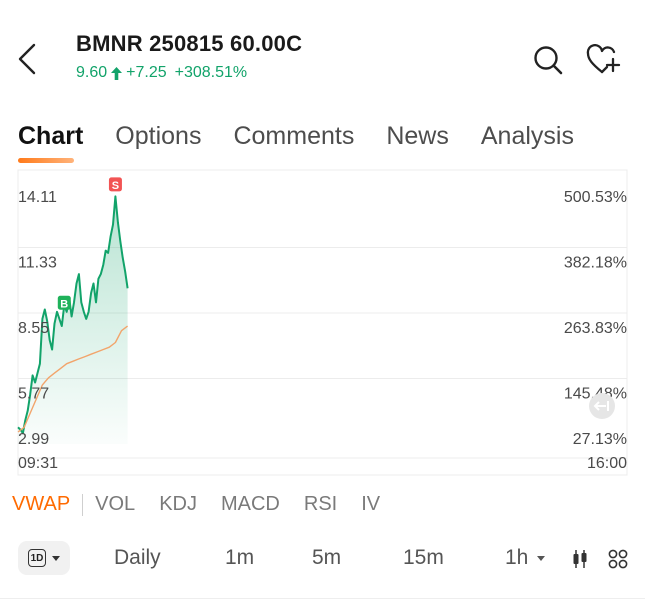  I want to click on tab-chart: Chart, so click(50, 142).